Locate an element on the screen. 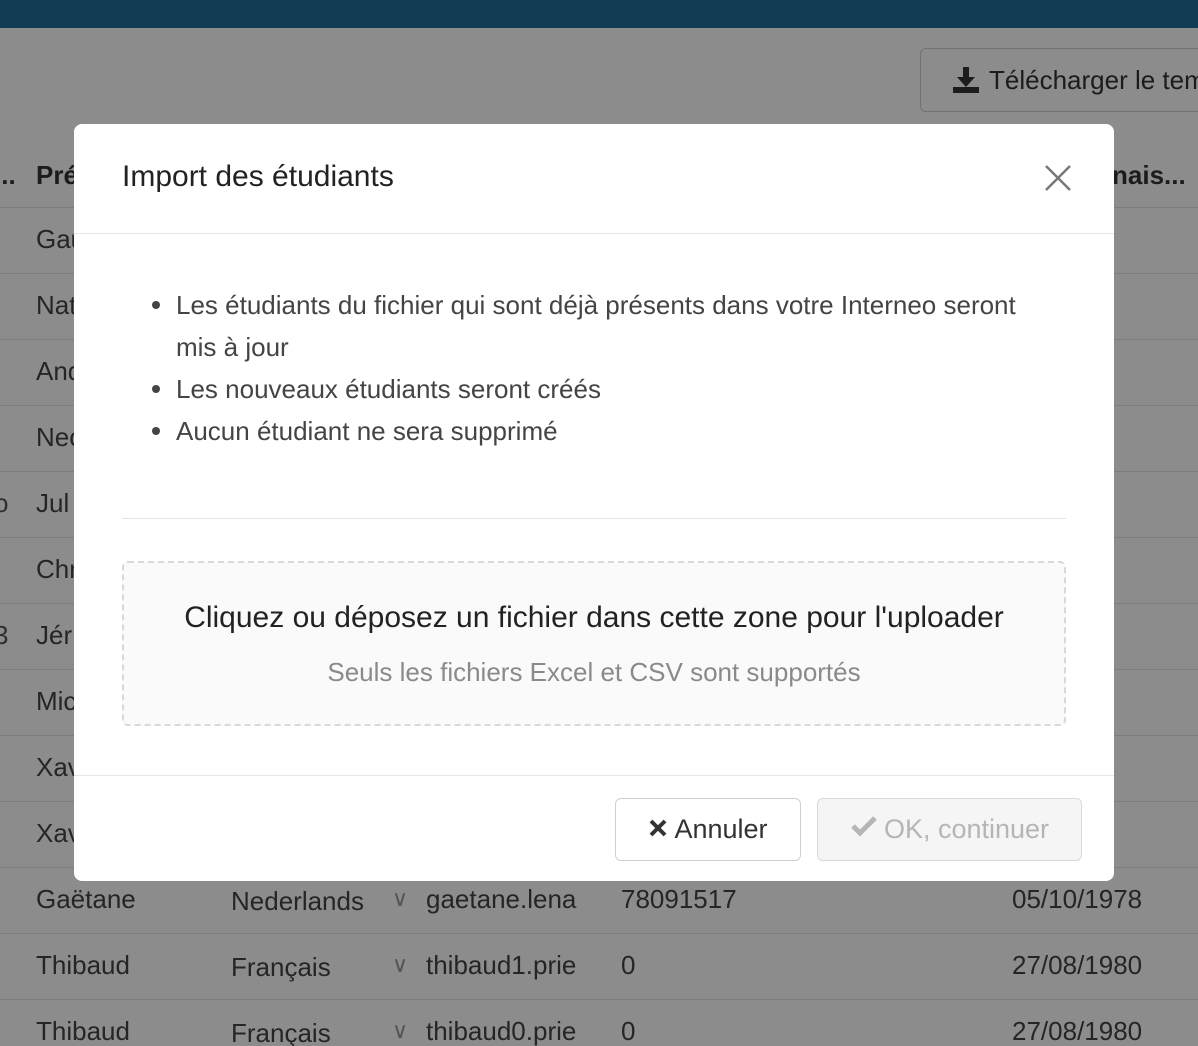  cancel-button: Annuler is located at coordinates (708, 829).